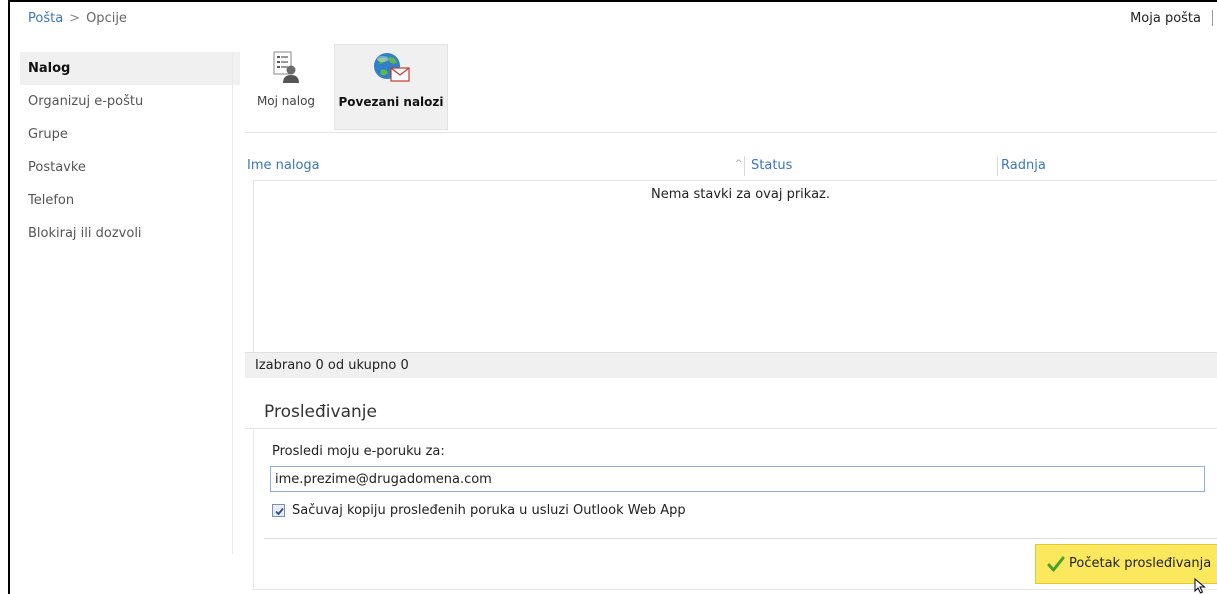  What do you see at coordinates (391, 102) in the screenshot?
I see `connected-accounts-label: Povezani nalozi` at bounding box center [391, 102].